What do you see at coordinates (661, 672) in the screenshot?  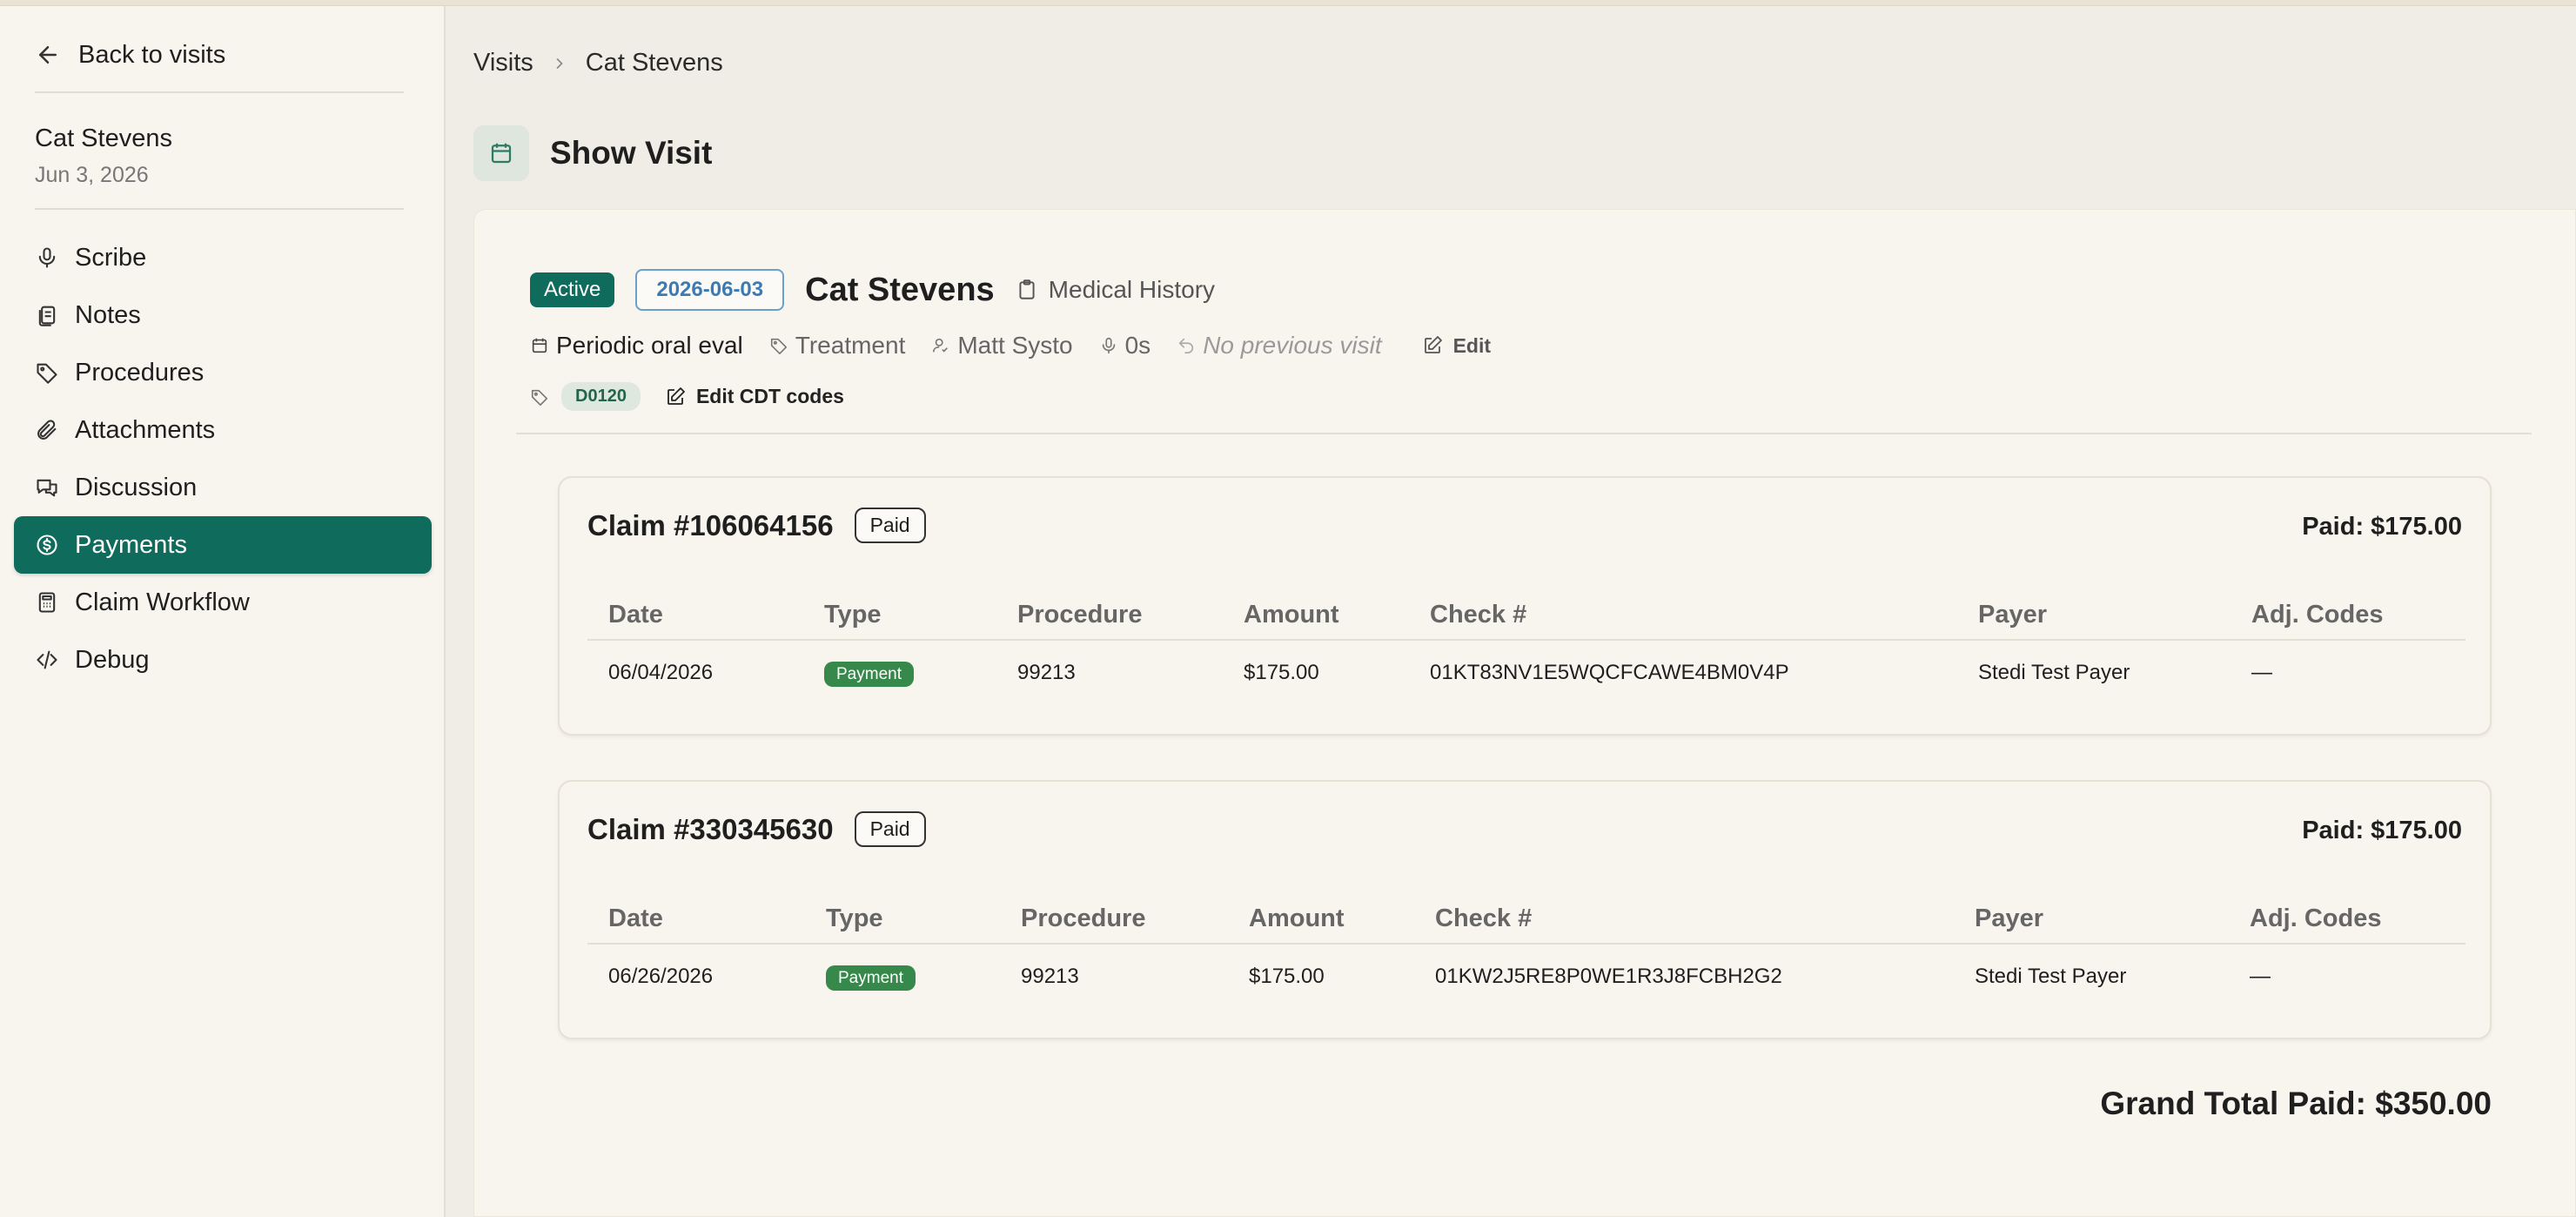 I see `cell-date: 06/04/2026` at bounding box center [661, 672].